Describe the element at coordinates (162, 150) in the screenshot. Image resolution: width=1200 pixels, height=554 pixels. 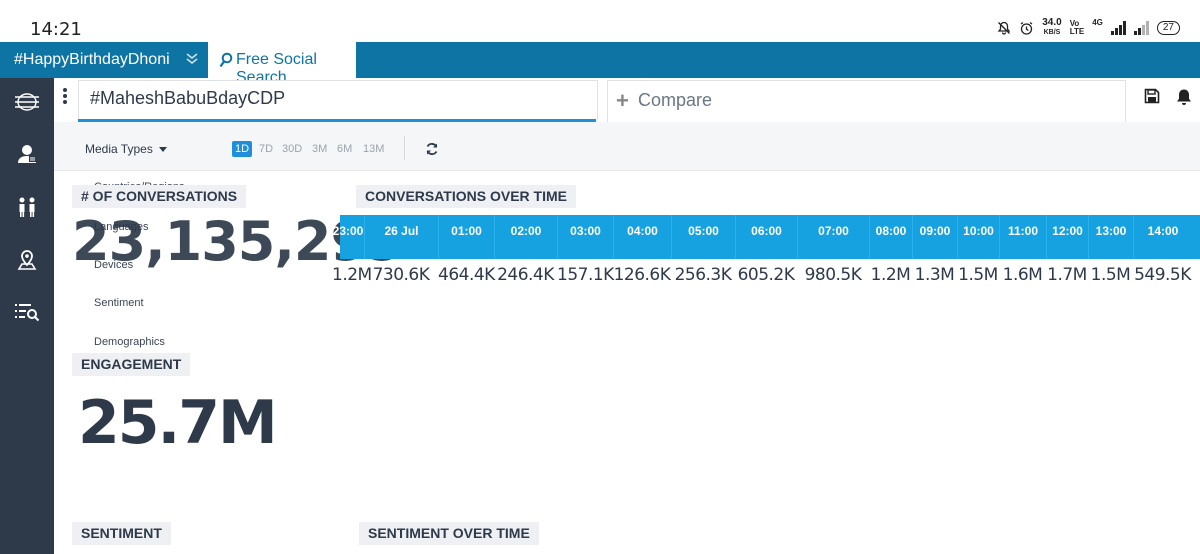
I see `caret-down-icon` at that location.